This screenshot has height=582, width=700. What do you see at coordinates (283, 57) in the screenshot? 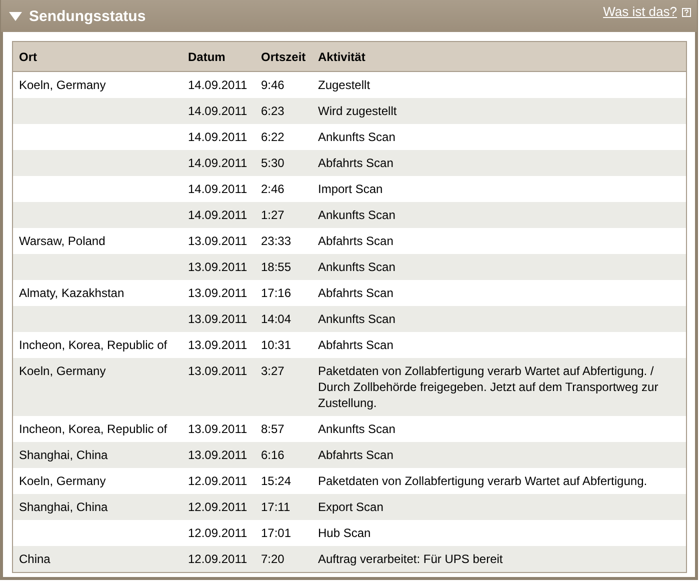
I see `column-header: Ortszeit` at bounding box center [283, 57].